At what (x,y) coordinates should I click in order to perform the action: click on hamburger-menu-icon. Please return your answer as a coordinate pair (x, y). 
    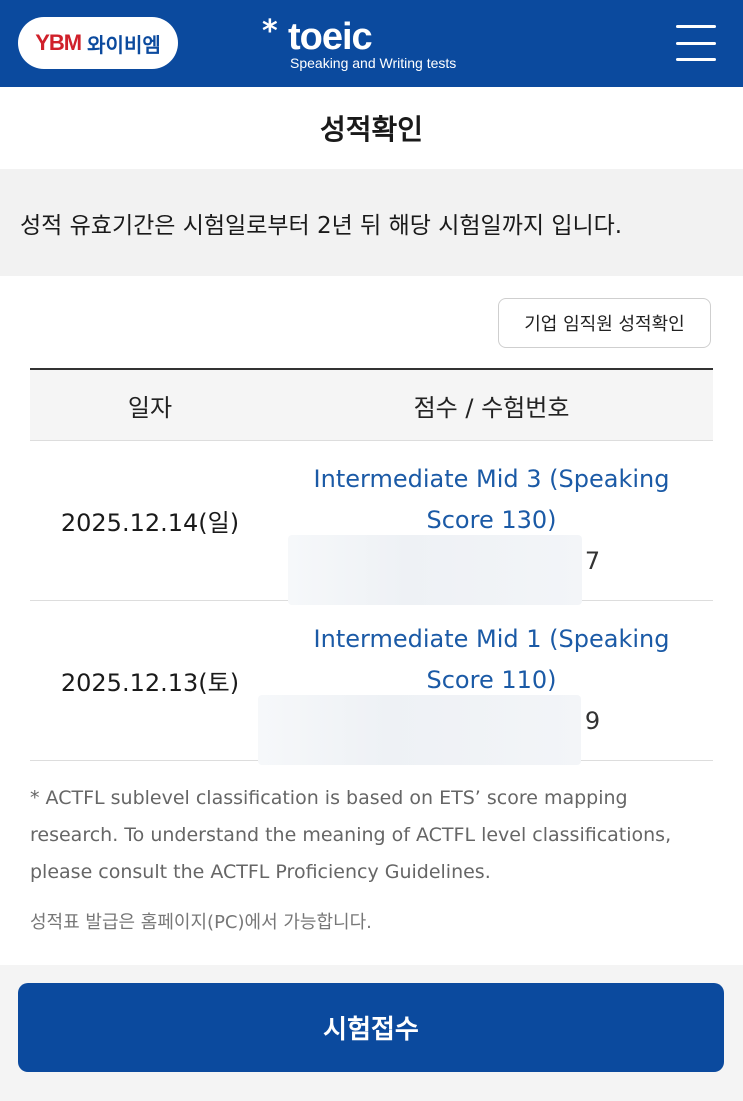
    Looking at the image, I should click on (696, 43).